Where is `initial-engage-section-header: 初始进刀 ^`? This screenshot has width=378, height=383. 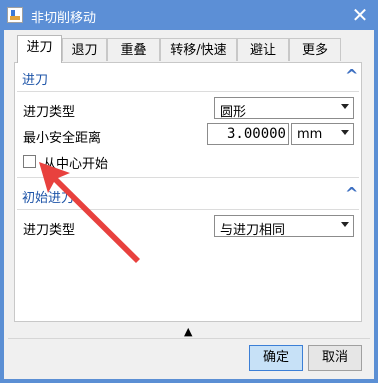
initial-engage-section-header: 初始进刀 ^ is located at coordinates (188, 194).